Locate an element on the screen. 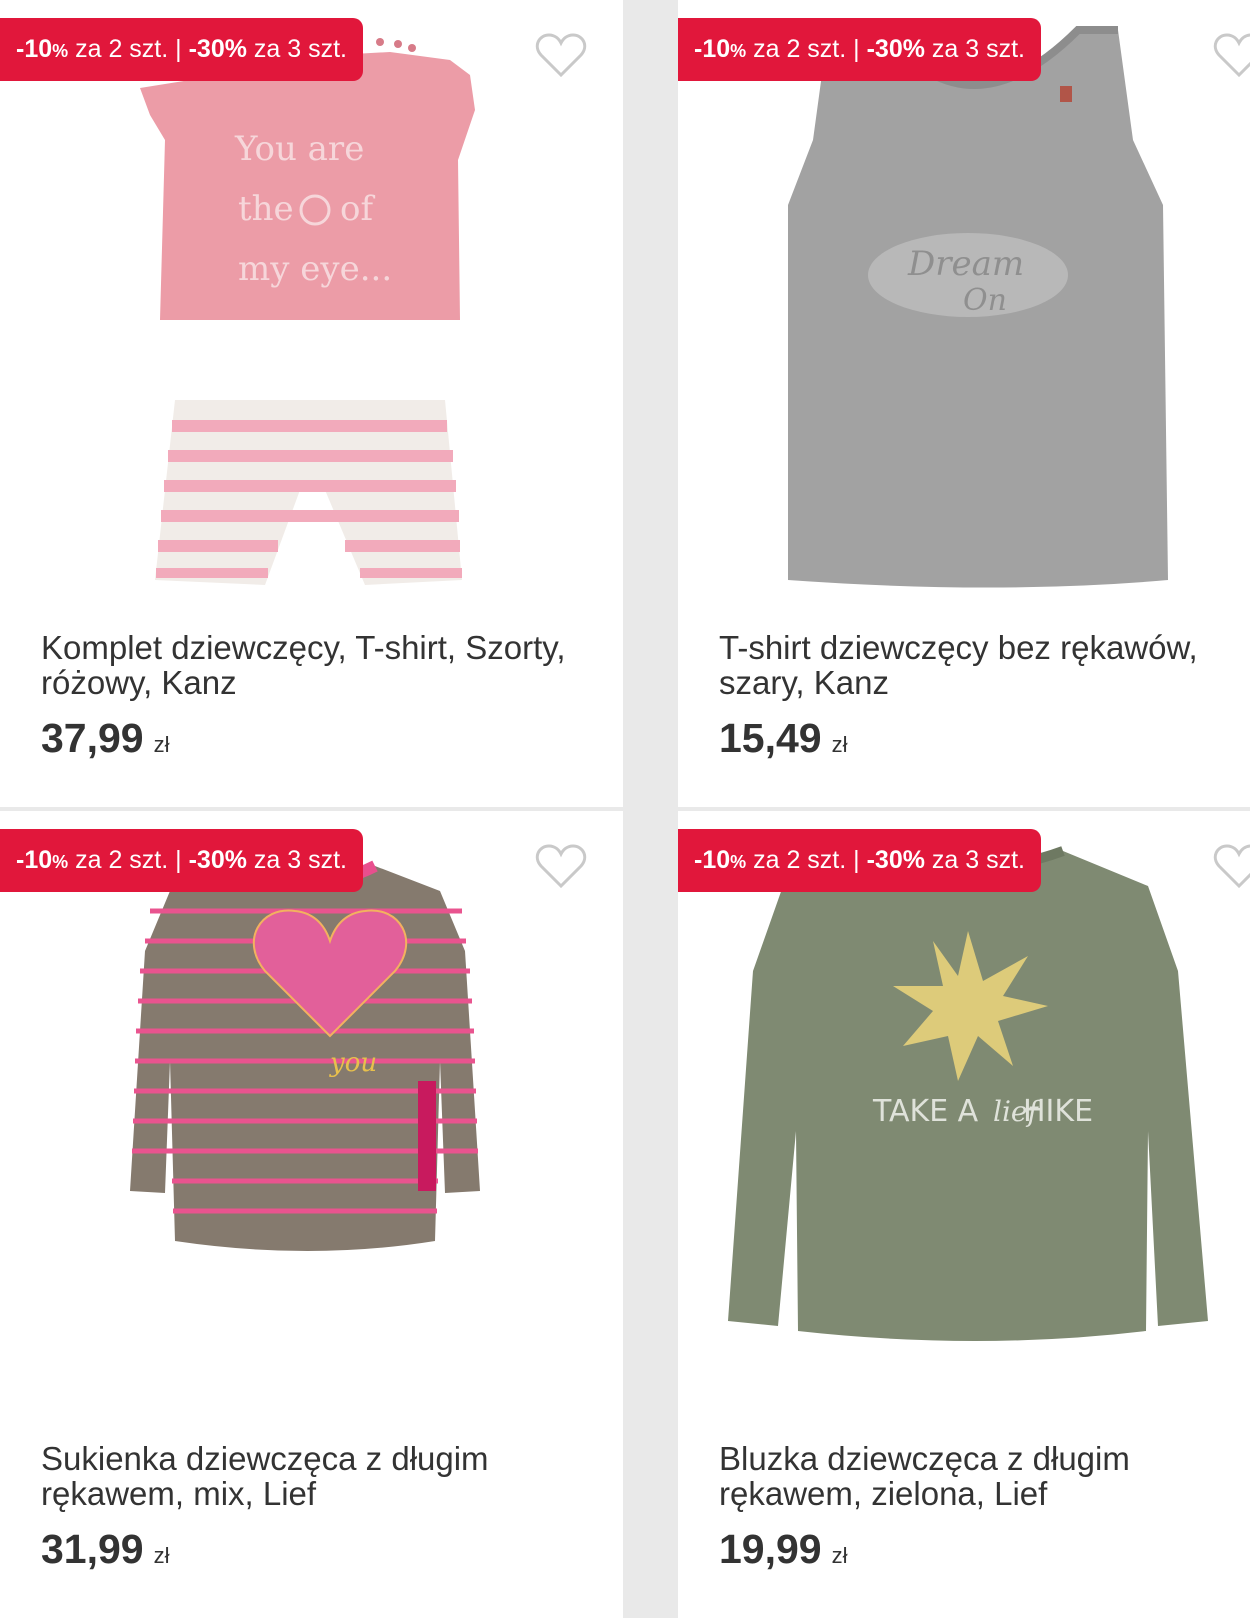  print-text: you is located at coordinates (353, 1063).